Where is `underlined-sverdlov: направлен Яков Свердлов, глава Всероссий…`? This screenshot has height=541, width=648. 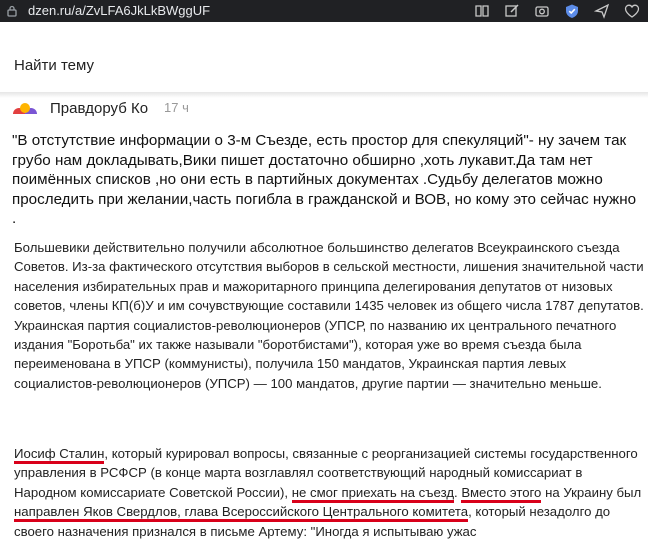 underlined-sverdlov: направлен Яков Свердлов, глава Всероссий… is located at coordinates (241, 513).